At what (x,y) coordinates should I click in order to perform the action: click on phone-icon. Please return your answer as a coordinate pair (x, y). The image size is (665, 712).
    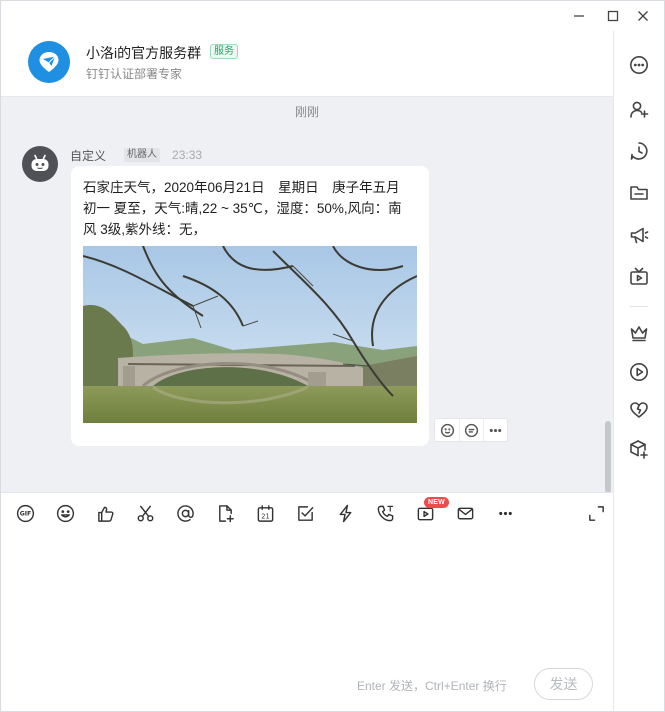
    Looking at the image, I should click on (385, 513).